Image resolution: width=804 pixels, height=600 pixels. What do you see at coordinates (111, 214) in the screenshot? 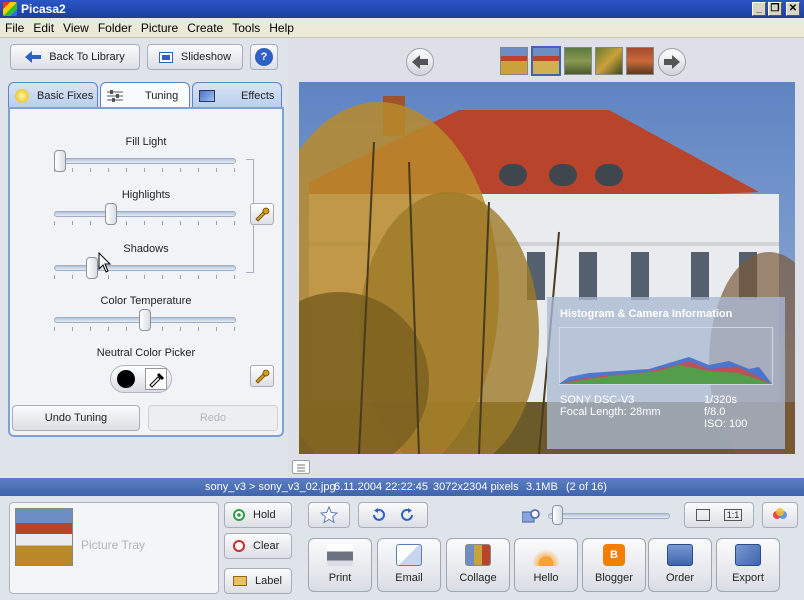
I see `highlights-slider` at bounding box center [111, 214].